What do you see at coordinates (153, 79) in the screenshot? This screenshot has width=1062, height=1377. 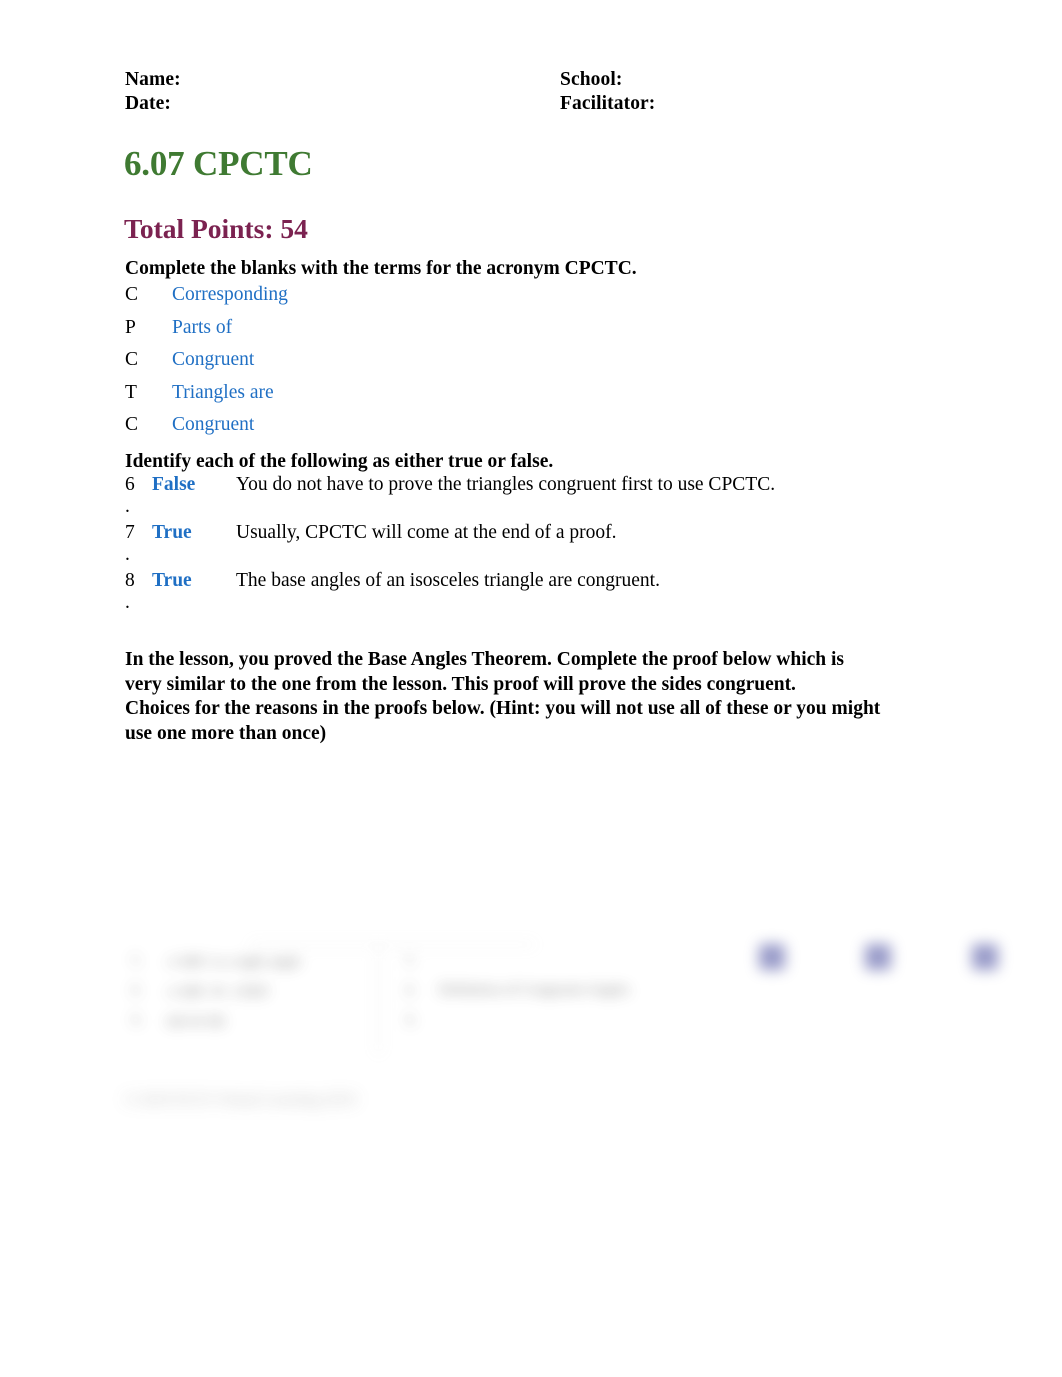 I see `name-label: Name:` at bounding box center [153, 79].